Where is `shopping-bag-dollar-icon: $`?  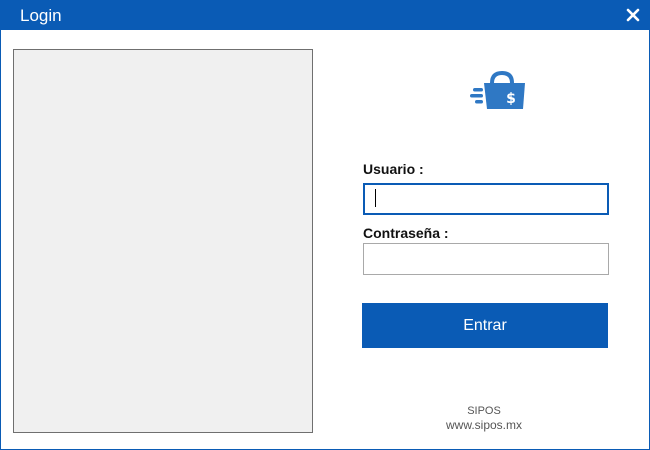 shopping-bag-dollar-icon: $ is located at coordinates (497, 89).